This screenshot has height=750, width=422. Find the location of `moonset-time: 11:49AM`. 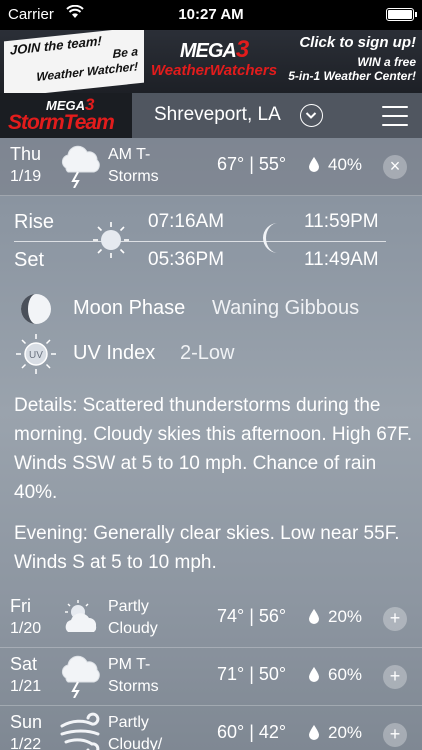

moonset-time: 11:49AM is located at coordinates (341, 259).